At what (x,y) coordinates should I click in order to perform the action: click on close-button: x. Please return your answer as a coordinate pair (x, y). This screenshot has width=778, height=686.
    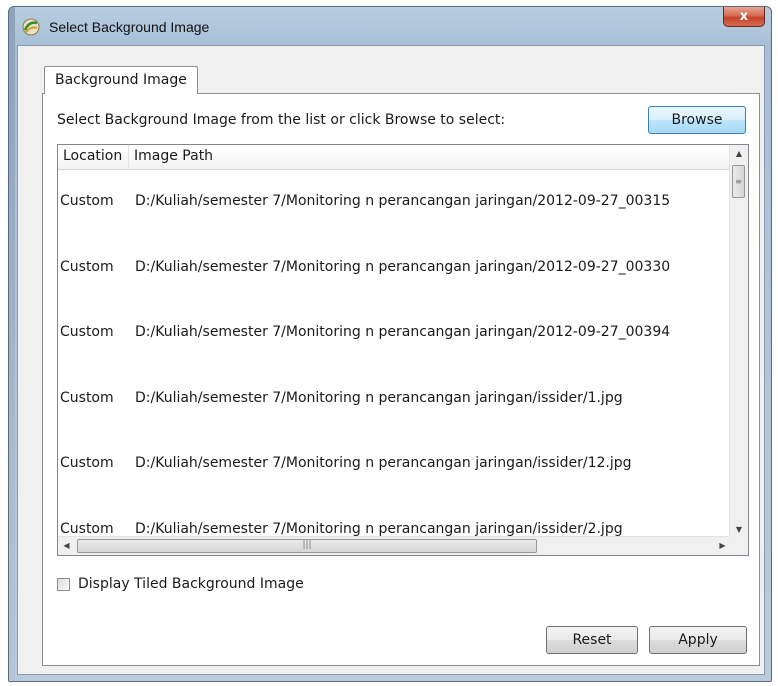
    Looking at the image, I should click on (744, 17).